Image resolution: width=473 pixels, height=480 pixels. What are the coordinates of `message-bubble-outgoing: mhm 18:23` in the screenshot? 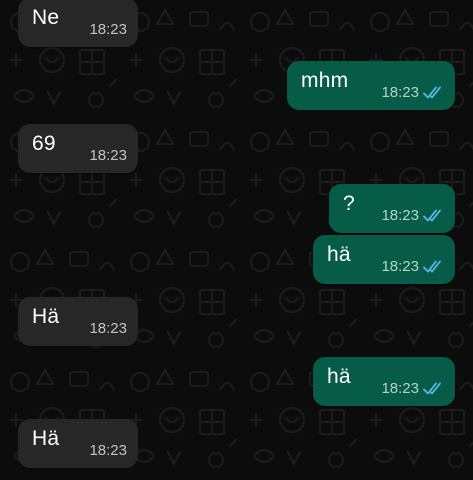 It's located at (371, 85).